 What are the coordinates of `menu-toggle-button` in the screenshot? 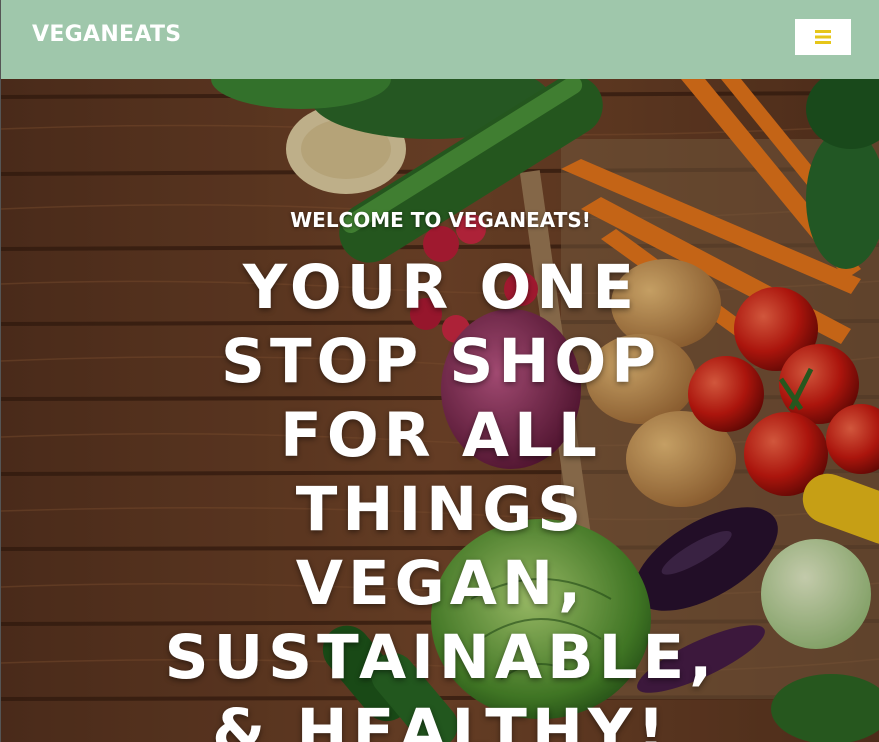 It's located at (823, 37).